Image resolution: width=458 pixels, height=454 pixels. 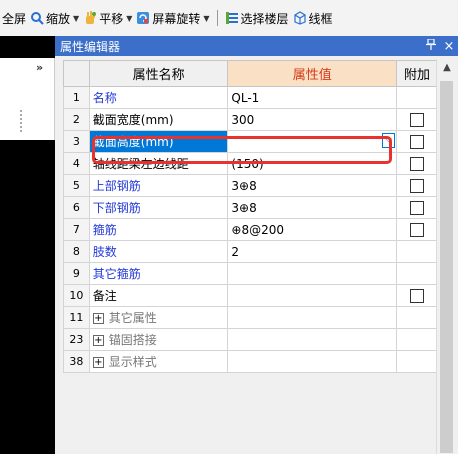 I want to click on table-row: 2 截面宽度(mm) 300, so click(x=250, y=119).